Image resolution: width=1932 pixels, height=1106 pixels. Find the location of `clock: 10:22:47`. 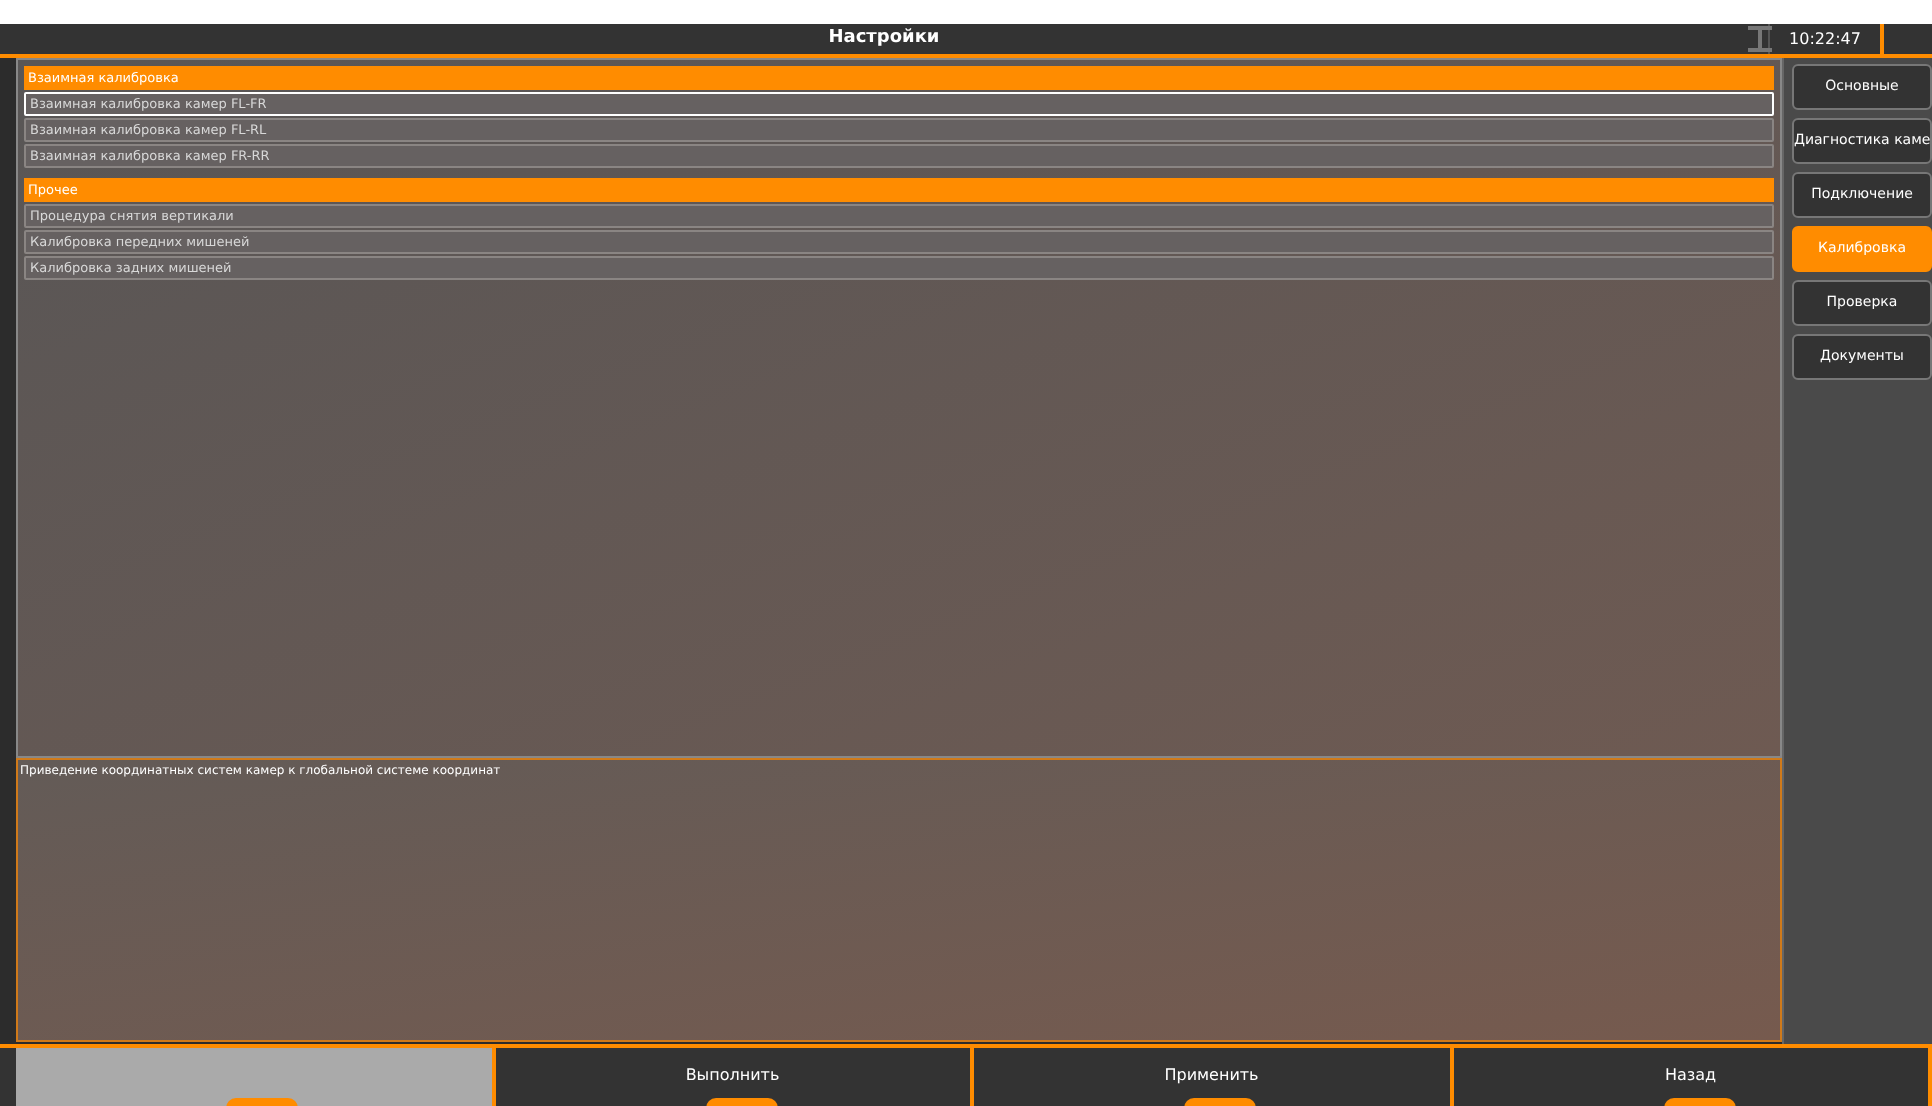

clock: 10:22:47 is located at coordinates (1825, 39).